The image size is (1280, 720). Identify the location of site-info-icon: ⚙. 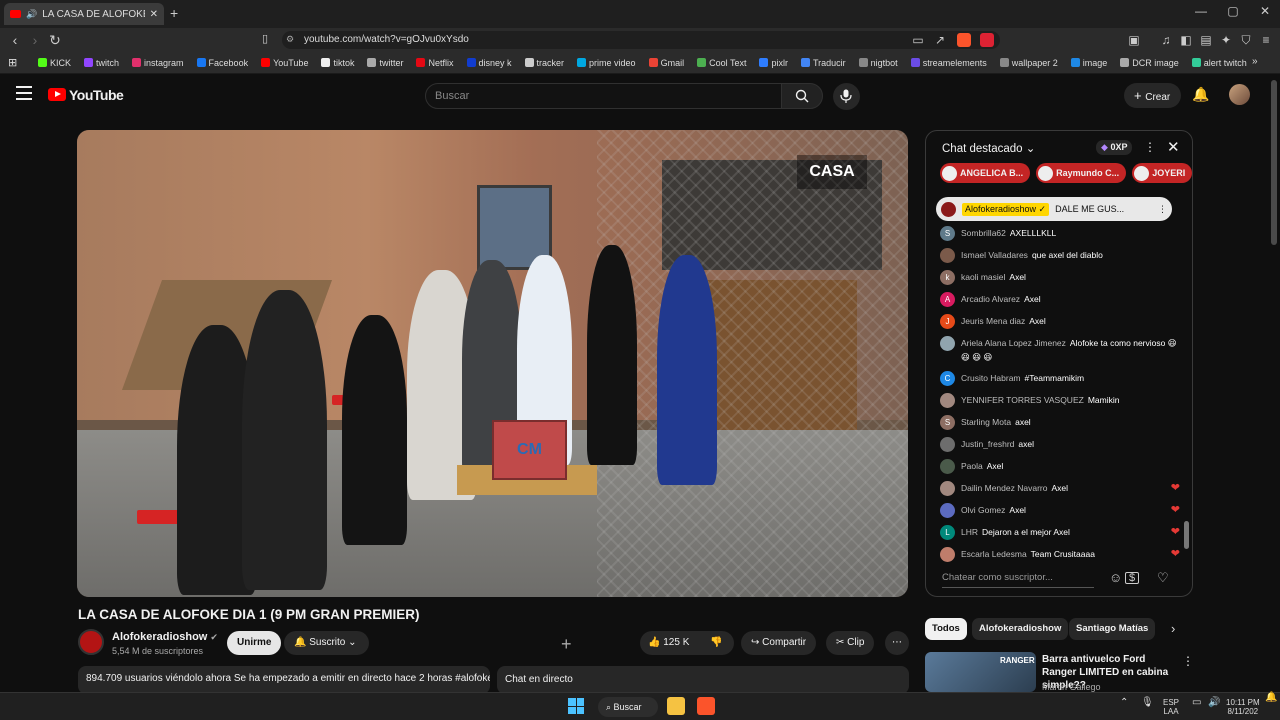
(290, 39).